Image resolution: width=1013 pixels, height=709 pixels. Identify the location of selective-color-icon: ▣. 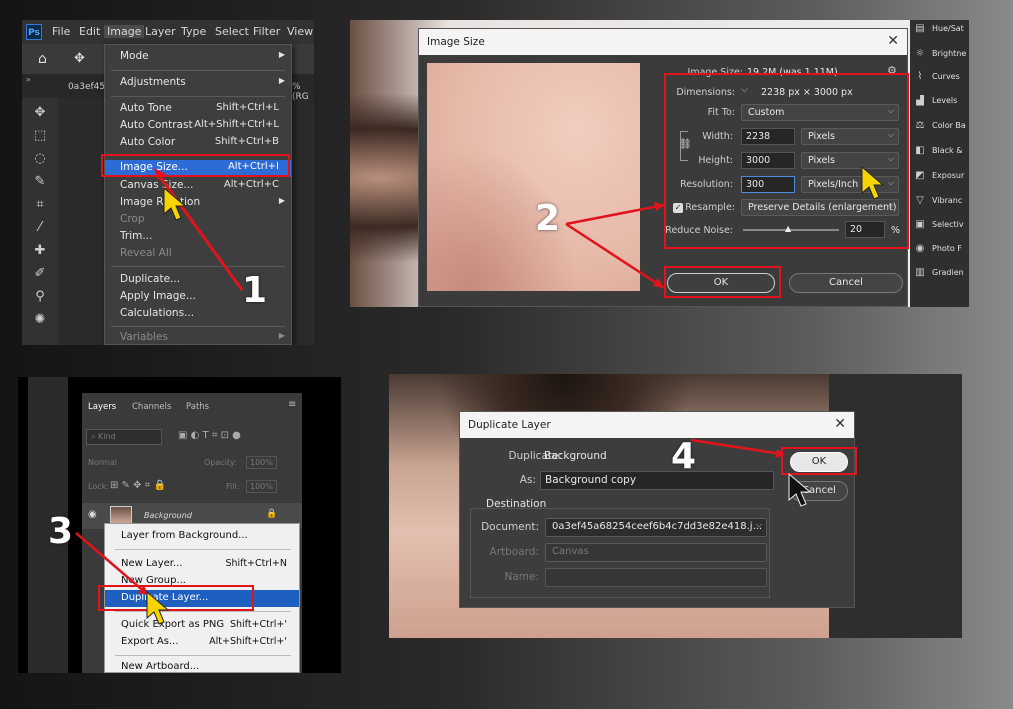
(920, 224).